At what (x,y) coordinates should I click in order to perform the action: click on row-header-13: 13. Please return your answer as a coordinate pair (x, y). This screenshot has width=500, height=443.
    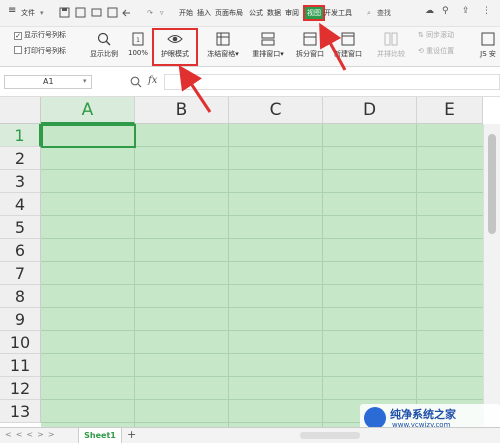
    Looking at the image, I should click on (20, 411).